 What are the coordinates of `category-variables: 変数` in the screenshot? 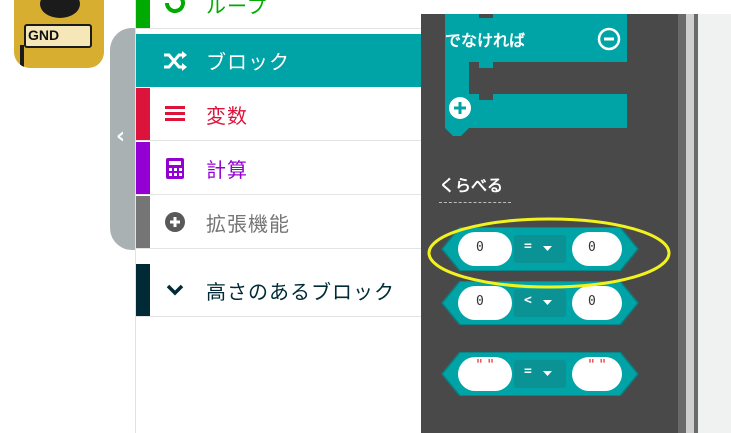 It's located at (279, 114).